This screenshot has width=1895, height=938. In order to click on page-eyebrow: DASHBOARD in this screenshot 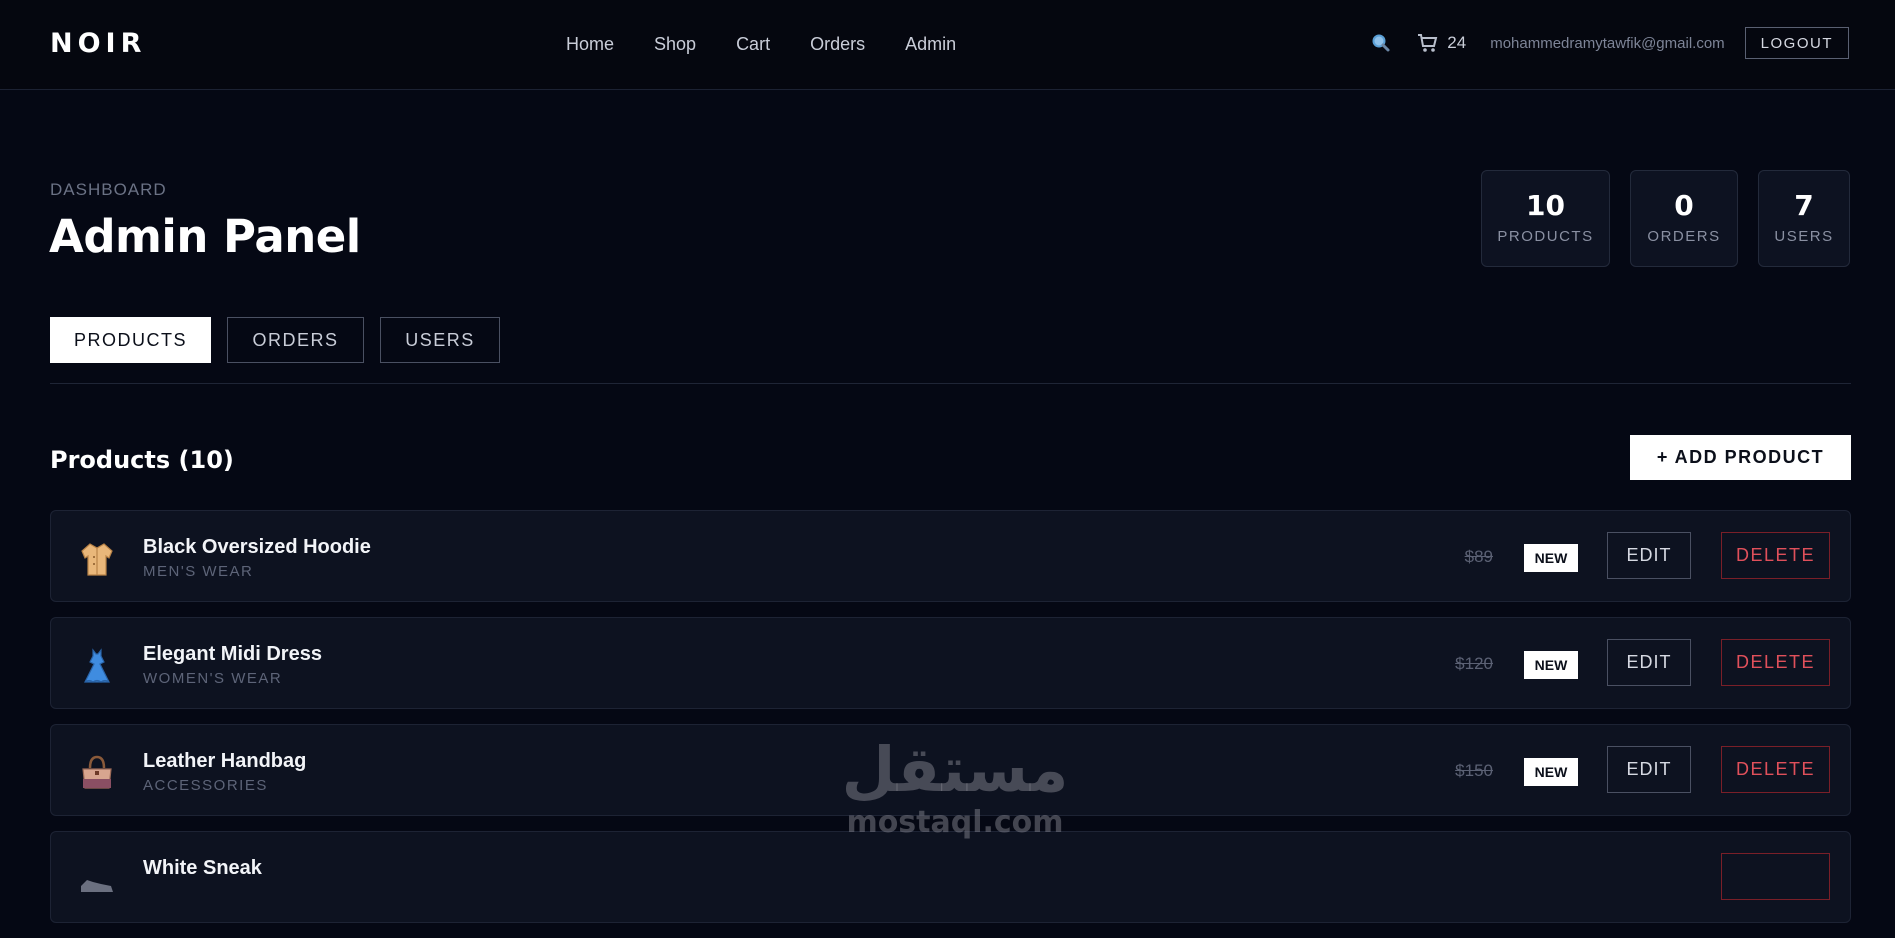, I will do `click(108, 189)`.